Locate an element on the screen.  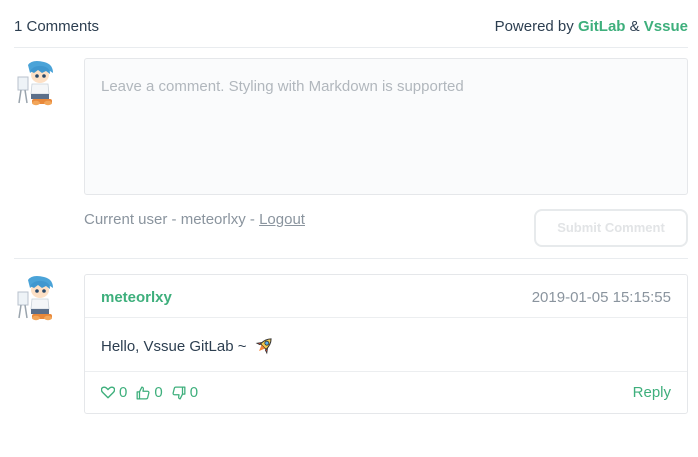
thumbs-up-reaction: 0 is located at coordinates (149, 392).